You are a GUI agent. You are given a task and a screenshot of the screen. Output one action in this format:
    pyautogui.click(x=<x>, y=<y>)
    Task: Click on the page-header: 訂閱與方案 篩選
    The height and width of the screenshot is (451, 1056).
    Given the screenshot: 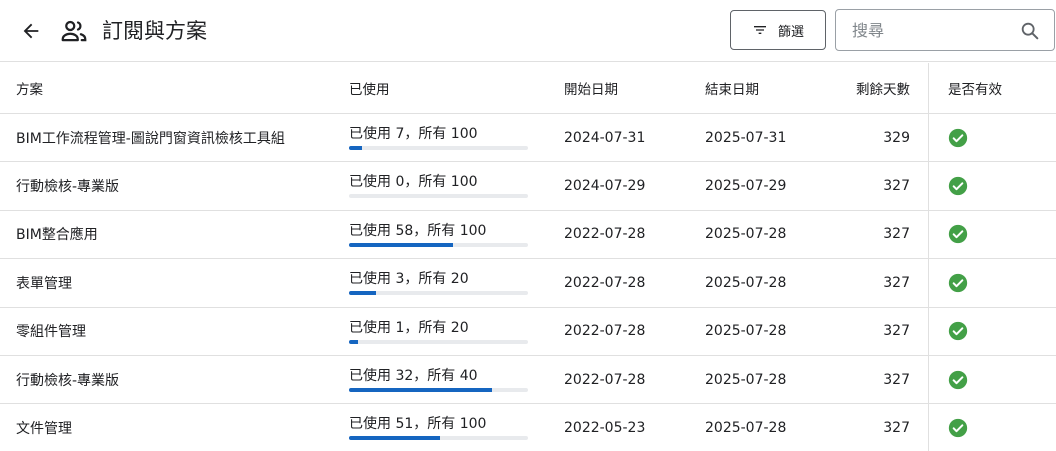 What is the action you would take?
    pyautogui.click(x=528, y=31)
    